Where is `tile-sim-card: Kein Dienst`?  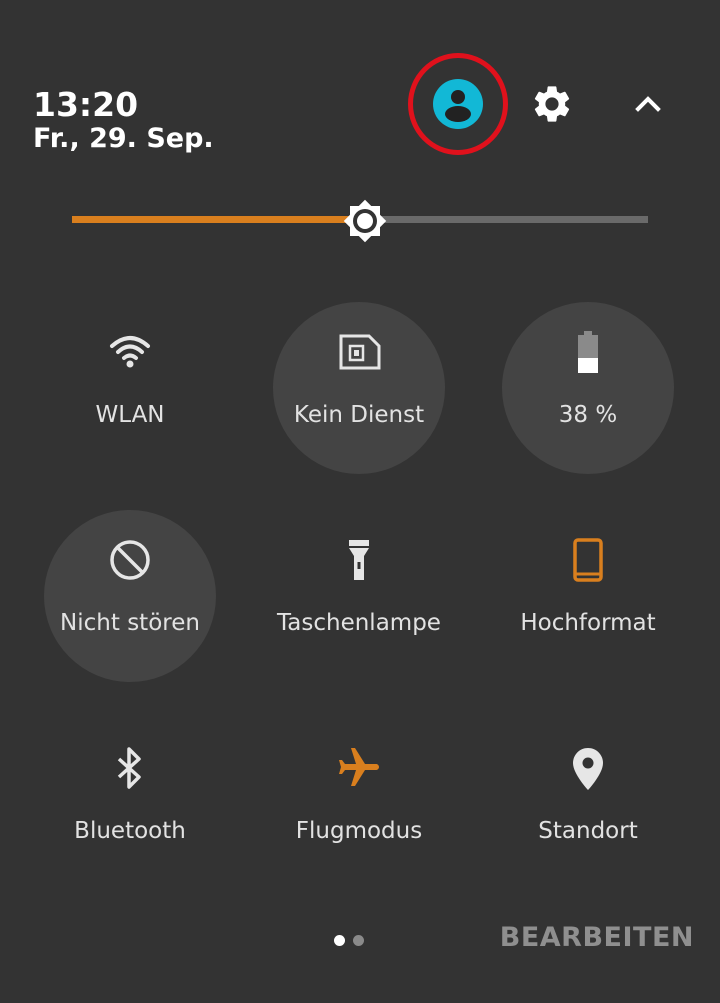
tile-sim-card: Kein Dienst is located at coordinates (359, 388).